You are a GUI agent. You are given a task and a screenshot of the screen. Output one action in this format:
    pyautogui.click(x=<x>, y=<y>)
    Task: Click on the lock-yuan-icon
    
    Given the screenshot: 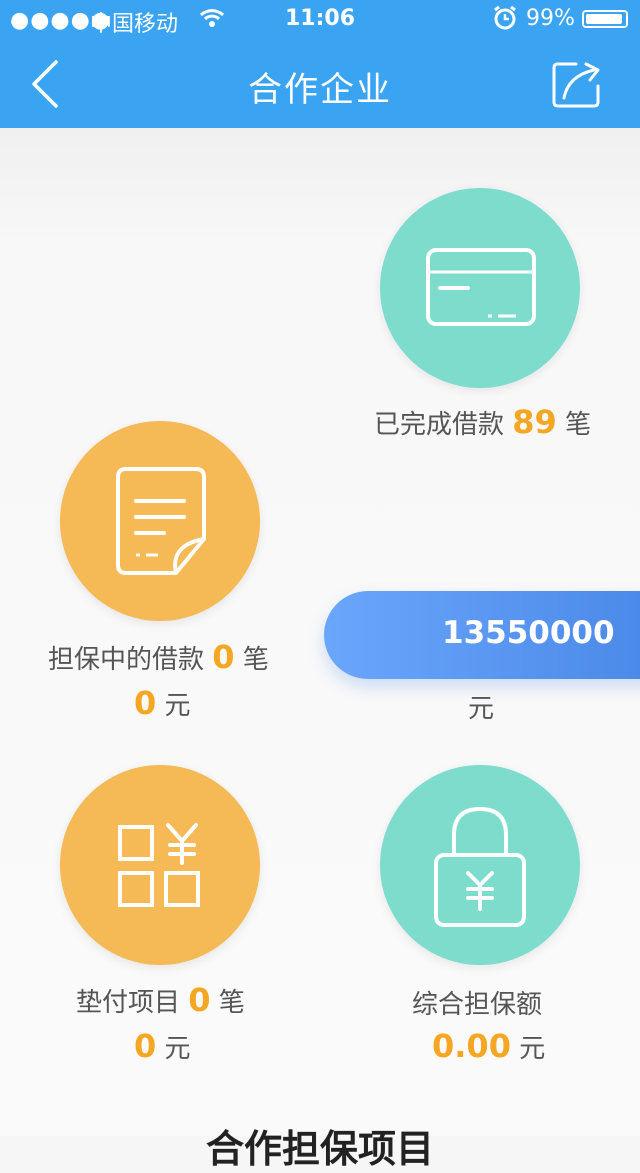 What is the action you would take?
    pyautogui.click(x=480, y=866)
    